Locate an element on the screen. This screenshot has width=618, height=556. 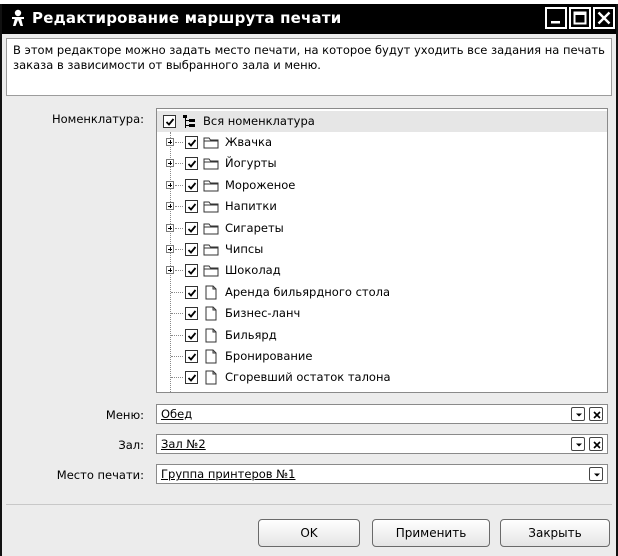
tree-item-row: Бильярд is located at coordinates (382, 335).